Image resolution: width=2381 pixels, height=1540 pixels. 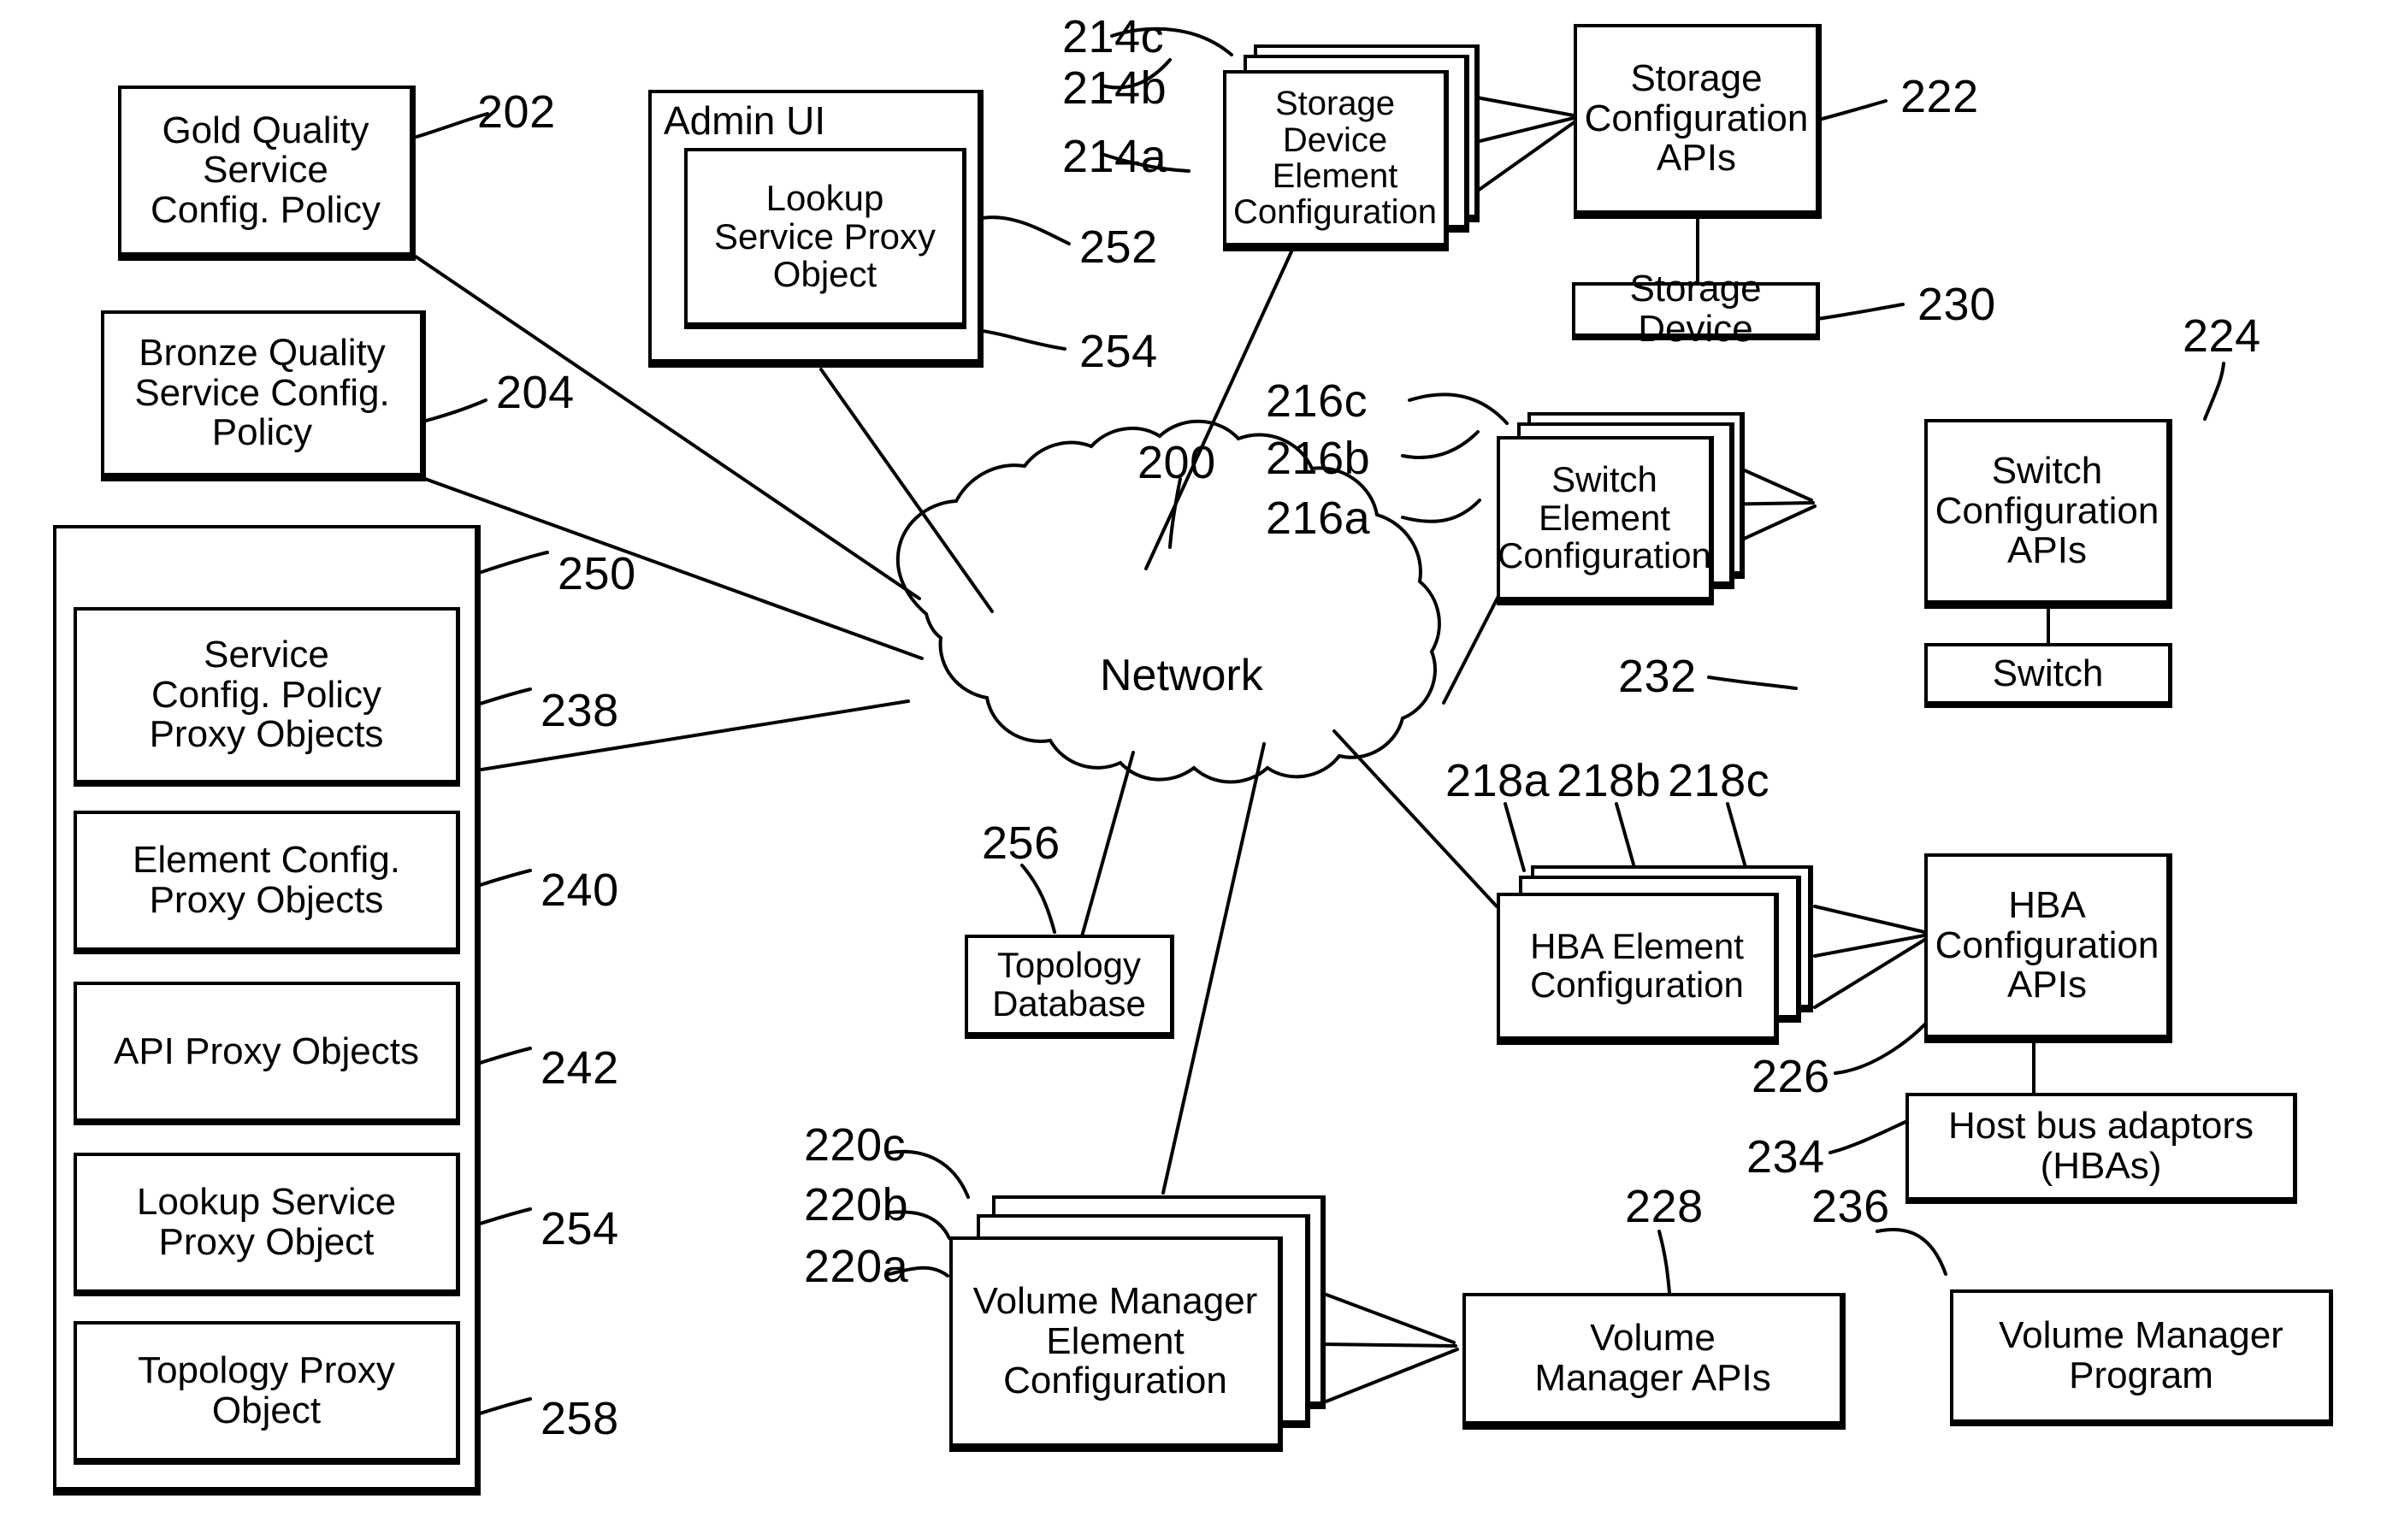 I want to click on ref-label-230: 230, so click(x=1956, y=304).